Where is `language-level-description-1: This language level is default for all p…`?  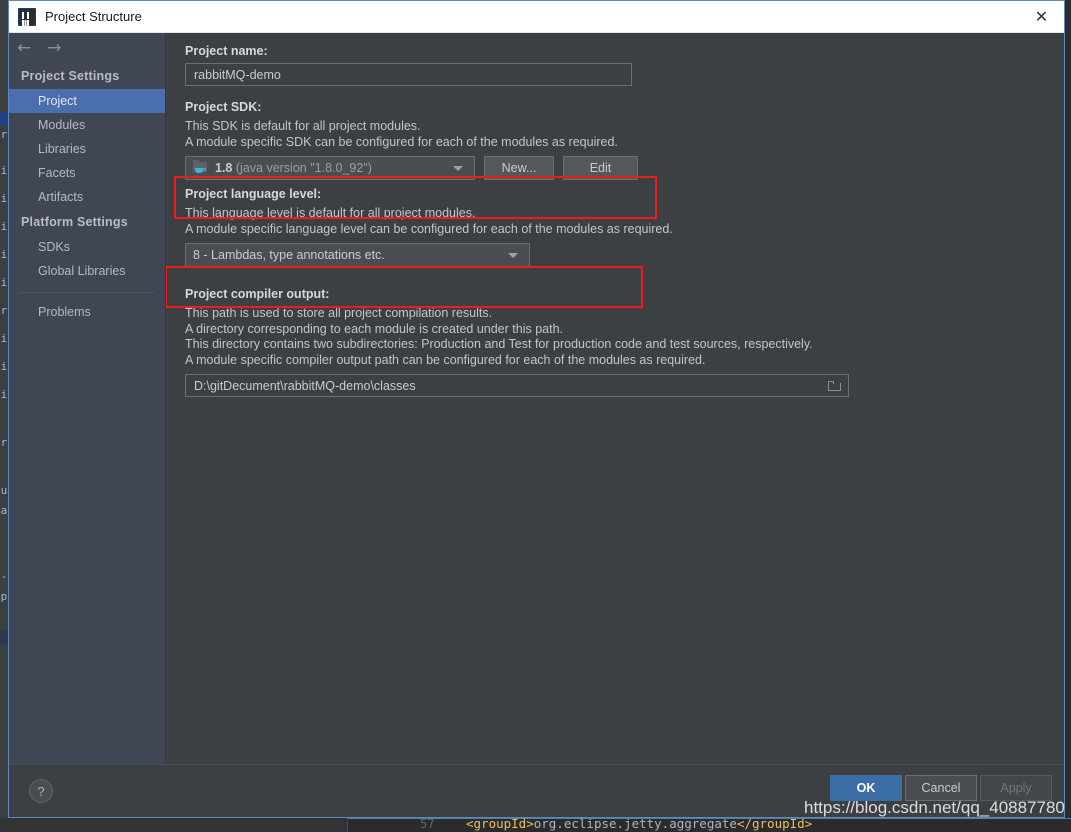 language-level-description-1: This language level is default for all p… is located at coordinates (330, 213).